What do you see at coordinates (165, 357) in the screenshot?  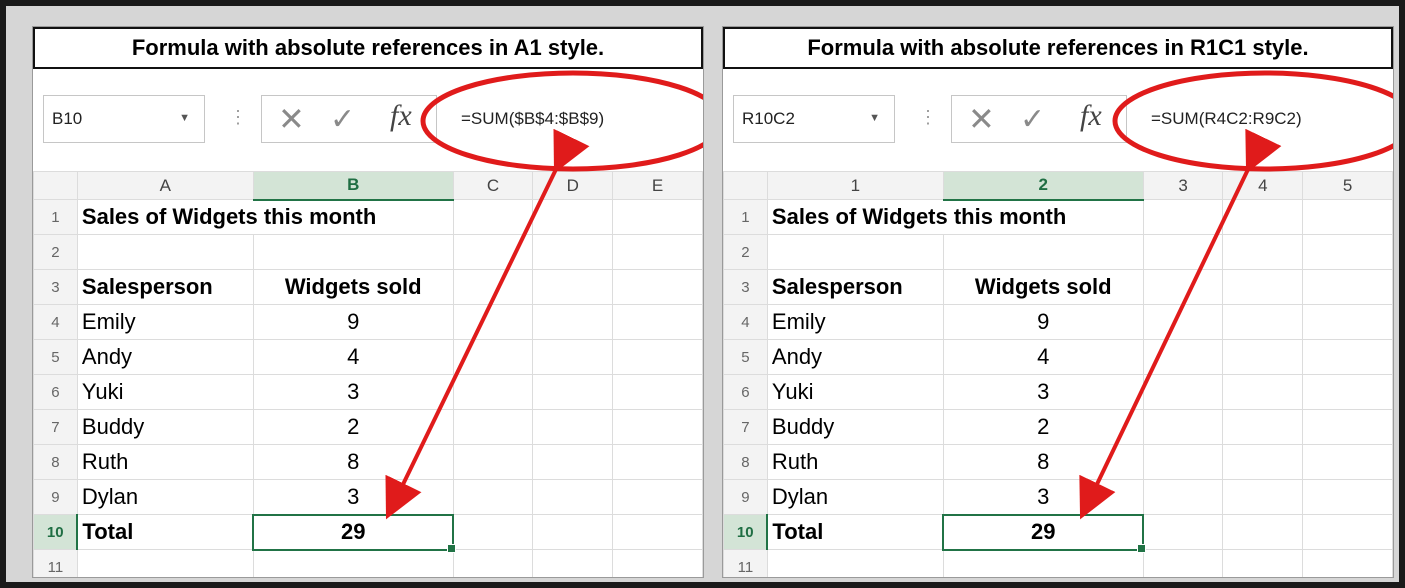 I see `name-cell: Andy` at bounding box center [165, 357].